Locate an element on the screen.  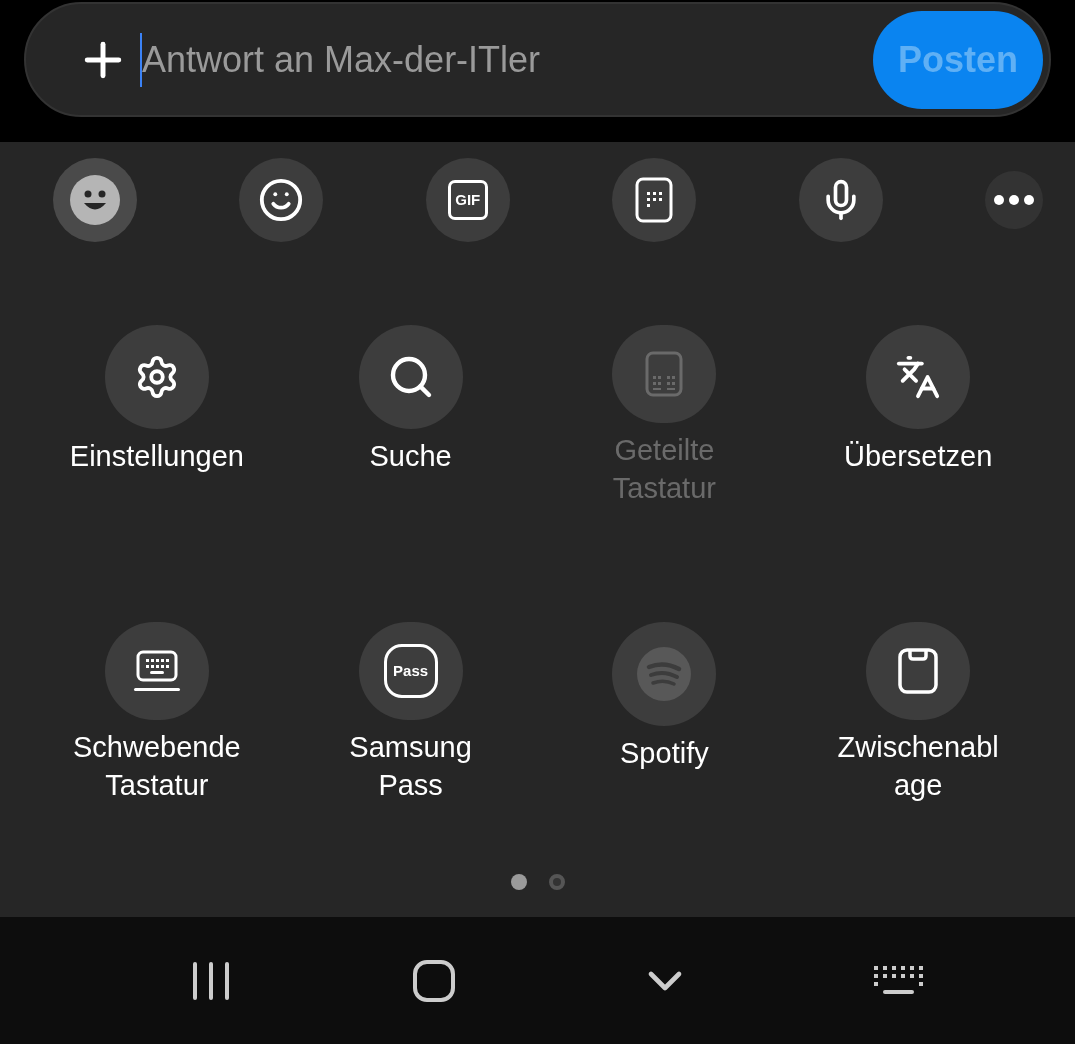
tool-button: Pass is located at coordinates (410, 671).